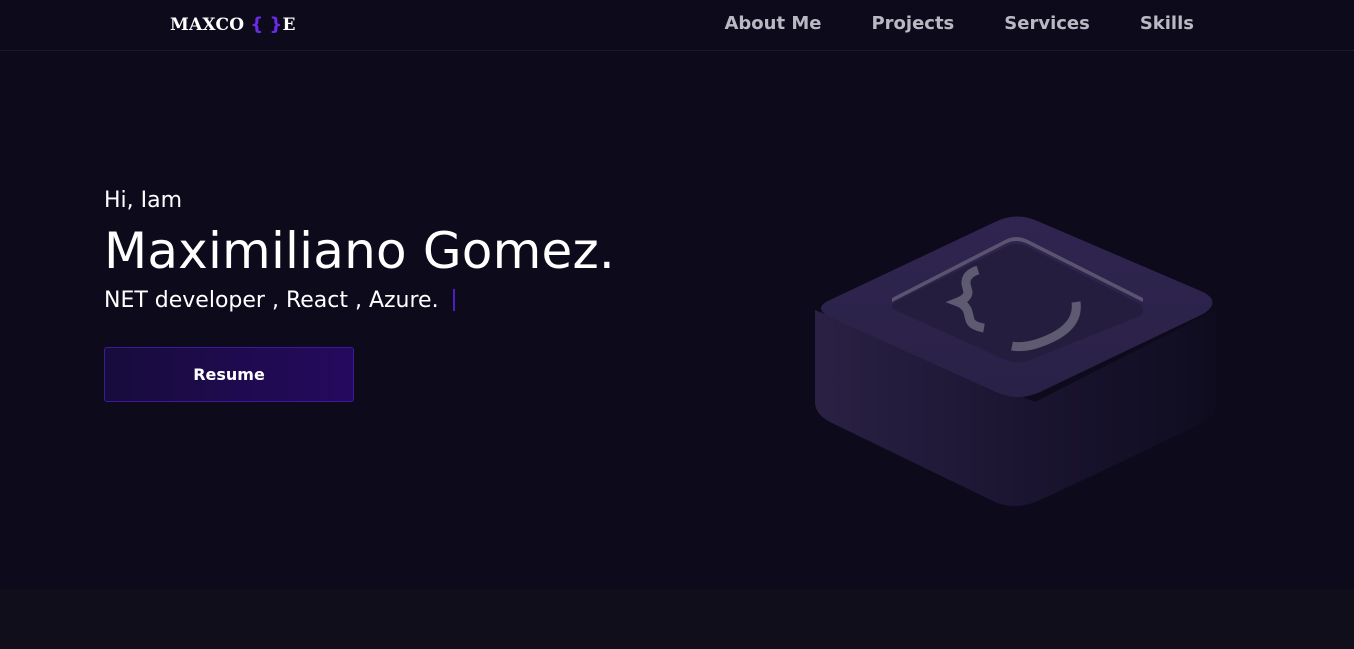 Image resolution: width=1354 pixels, height=649 pixels. I want to click on hero-name: Maximiliano Gomez., so click(359, 251).